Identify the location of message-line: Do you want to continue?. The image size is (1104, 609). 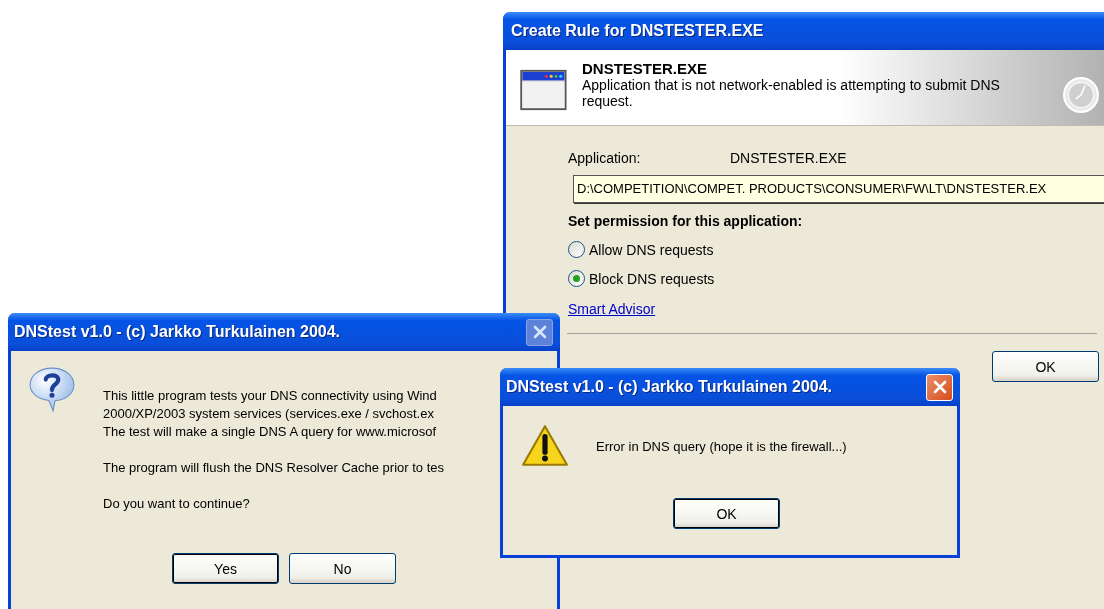
(177, 504).